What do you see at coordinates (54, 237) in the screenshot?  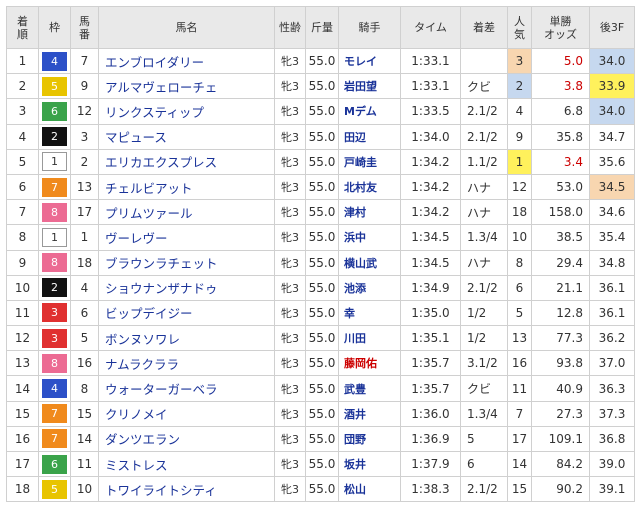 I see `waku-badge: 1` at bounding box center [54, 237].